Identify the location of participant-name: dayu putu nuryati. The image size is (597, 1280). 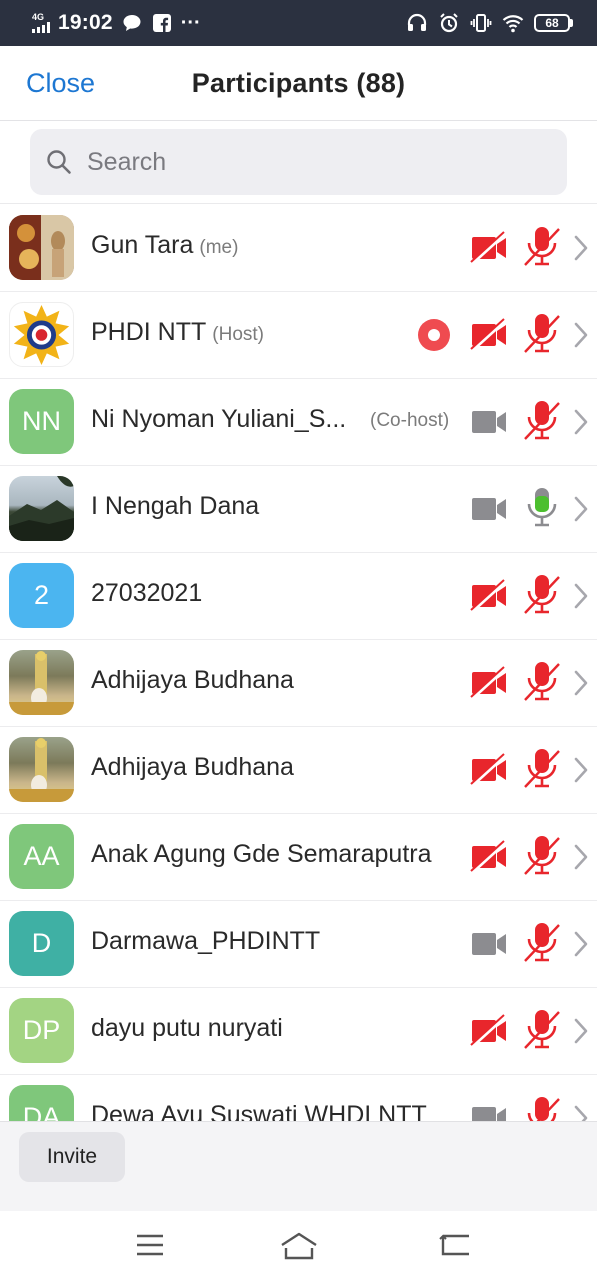
(187, 1028).